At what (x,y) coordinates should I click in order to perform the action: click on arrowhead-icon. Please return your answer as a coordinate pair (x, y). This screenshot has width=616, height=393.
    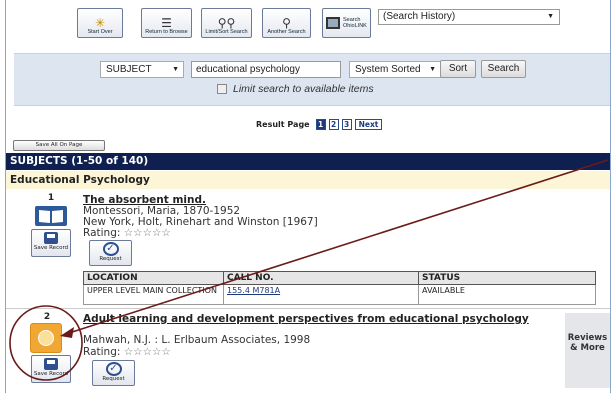
    Looking at the image, I should click on (67, 332).